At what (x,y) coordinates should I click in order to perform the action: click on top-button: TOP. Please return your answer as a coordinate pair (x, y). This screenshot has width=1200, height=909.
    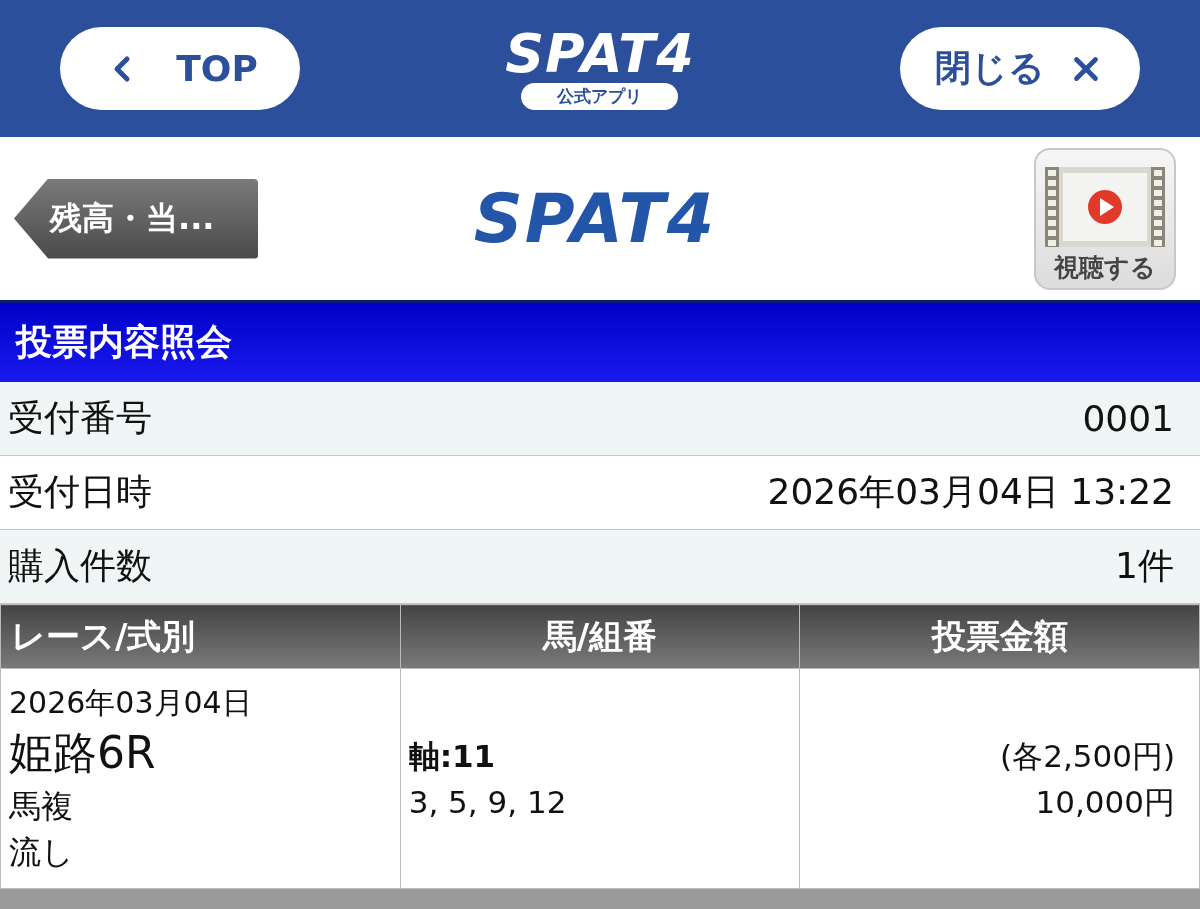
    Looking at the image, I should click on (180, 68).